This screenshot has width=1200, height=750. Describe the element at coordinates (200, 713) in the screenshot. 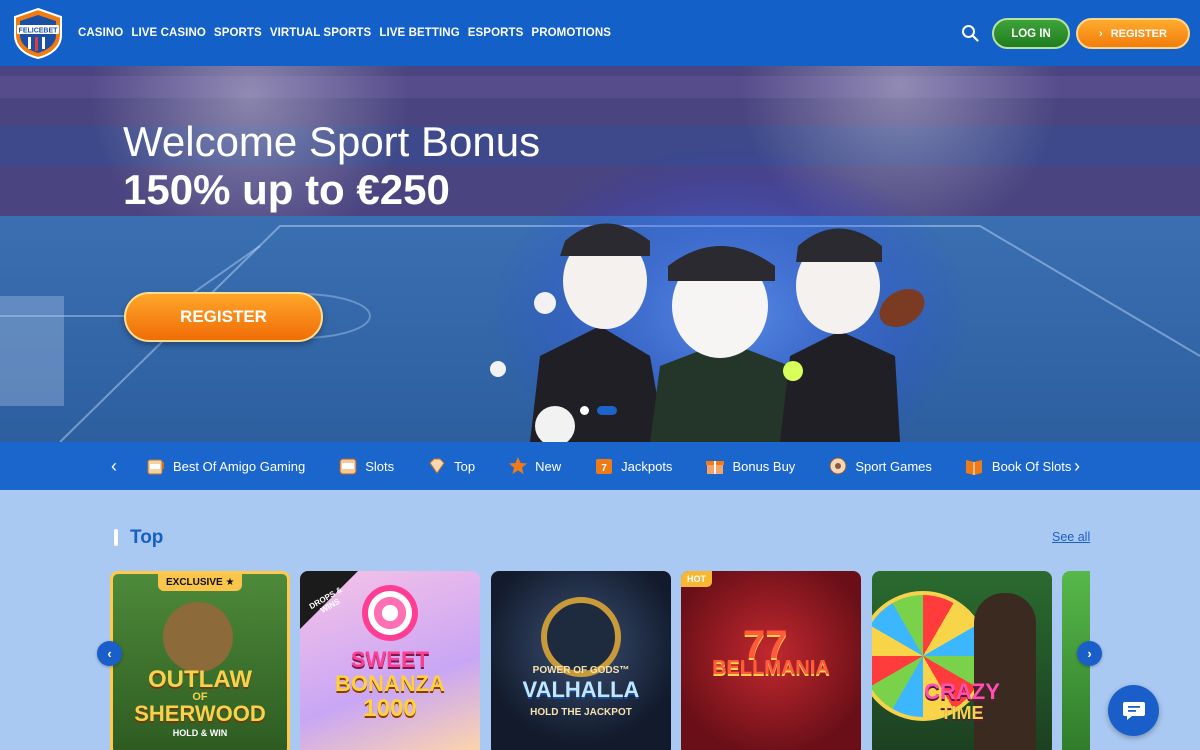

I see `game-title-2: SHERWOOD` at that location.